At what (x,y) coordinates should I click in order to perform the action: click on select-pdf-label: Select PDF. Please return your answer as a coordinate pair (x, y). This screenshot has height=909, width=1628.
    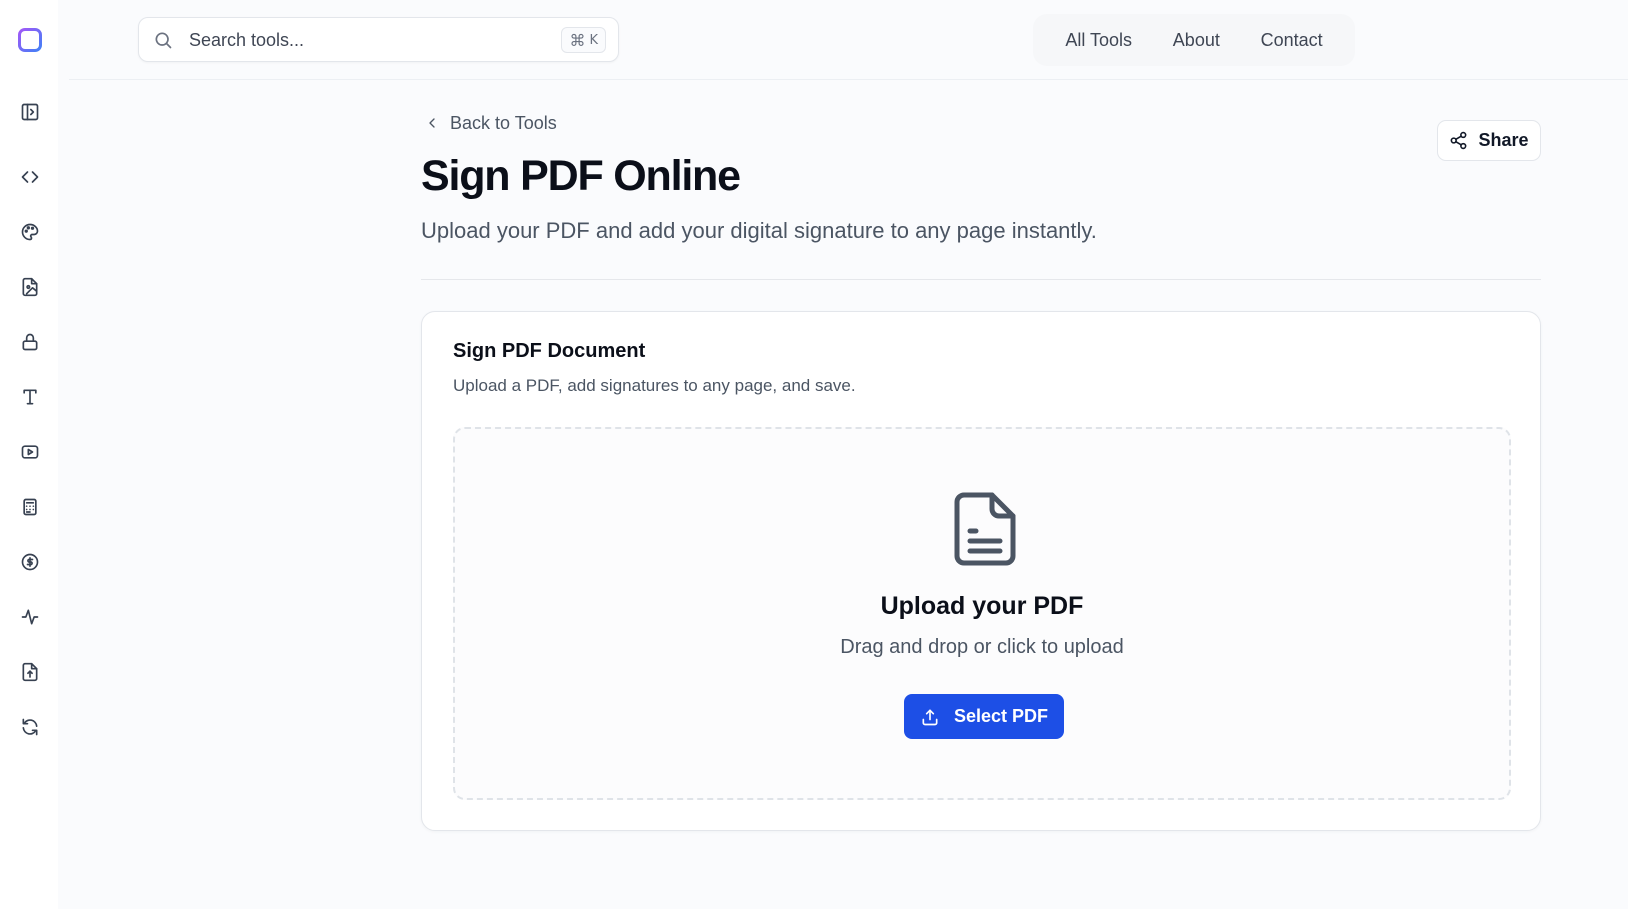
    Looking at the image, I should click on (1001, 716).